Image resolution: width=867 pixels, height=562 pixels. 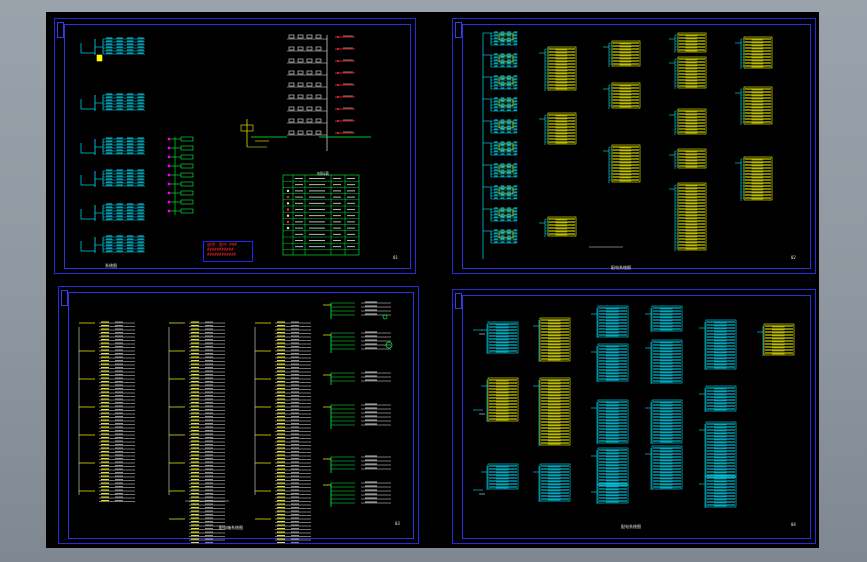 What do you see at coordinates (634, 406) in the screenshot?
I see `sheet-4-graphics` at bounding box center [634, 406].